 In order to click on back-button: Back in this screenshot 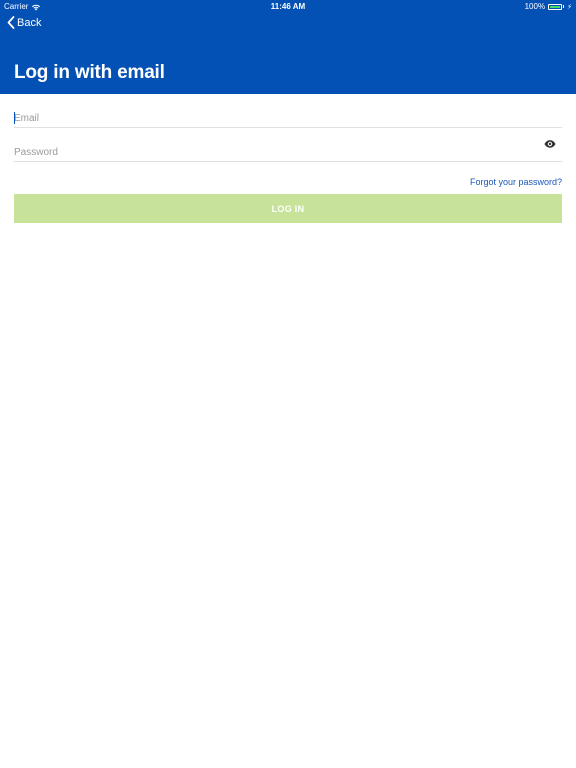, I will do `click(24, 22)`.